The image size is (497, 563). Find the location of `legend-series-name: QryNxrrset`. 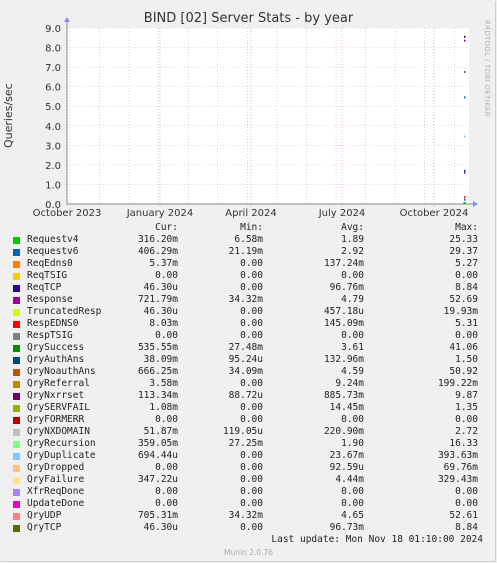

legend-series-name: QryNxrrset is located at coordinates (56, 395).